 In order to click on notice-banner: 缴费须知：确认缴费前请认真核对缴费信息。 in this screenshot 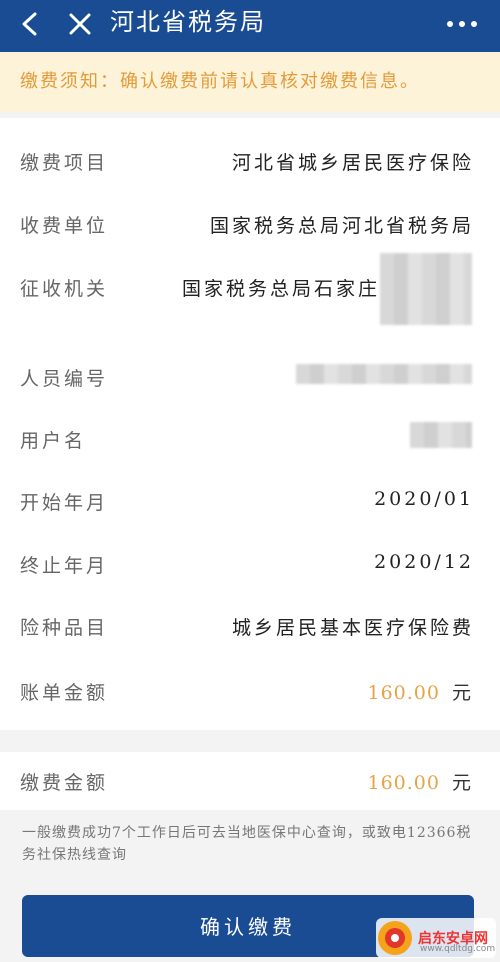, I will do `click(250, 82)`.